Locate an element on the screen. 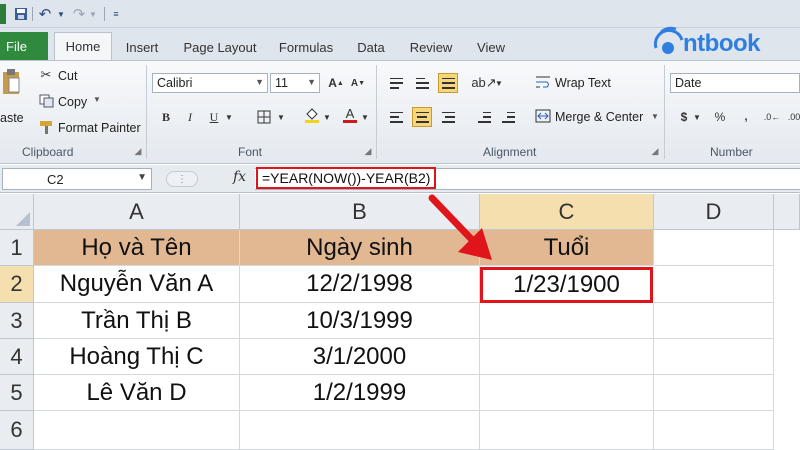  align-right-icon is located at coordinates (448, 117).